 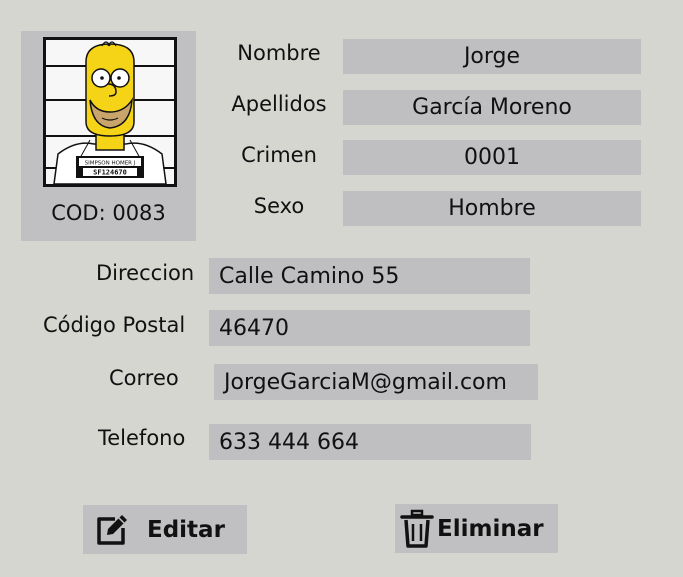 I want to click on edit-button-label: Editar, so click(x=186, y=529).